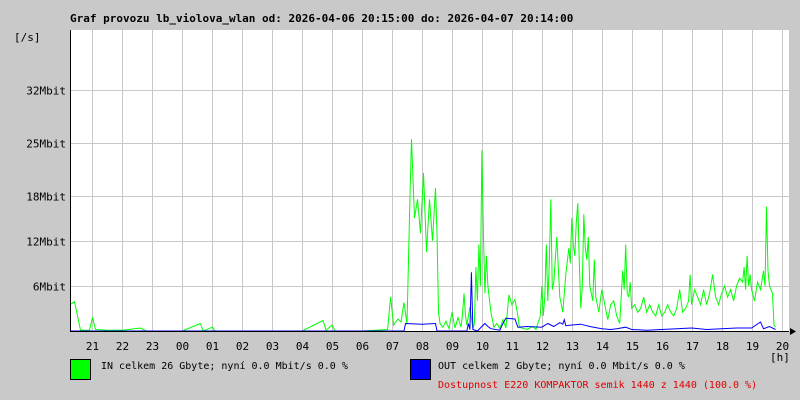 Image resolution: width=800 pixels, height=400 pixels. Describe the element at coordinates (46, 242) in the screenshot. I see `y-tick-label: 12Mbit` at that location.